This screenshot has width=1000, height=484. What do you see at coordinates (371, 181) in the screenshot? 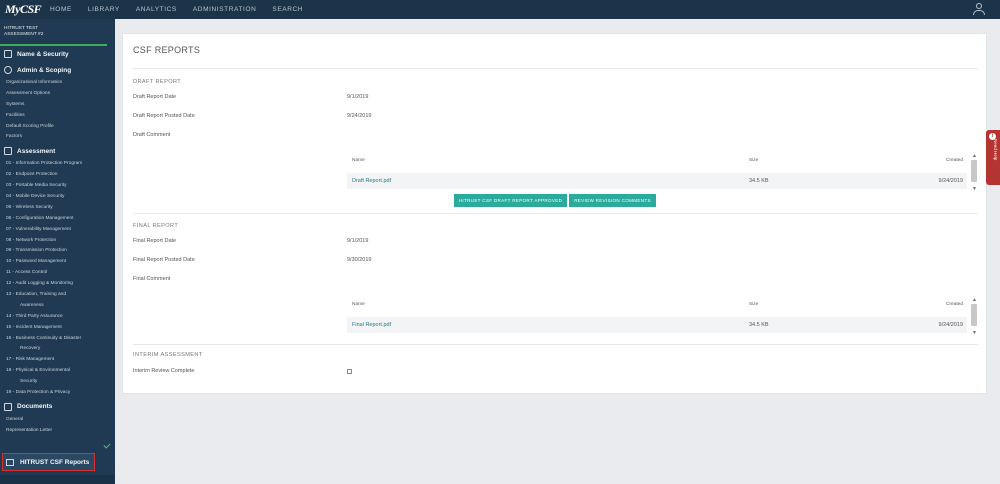
I see `draft-report-link: Draft Report.pdf` at bounding box center [371, 181].